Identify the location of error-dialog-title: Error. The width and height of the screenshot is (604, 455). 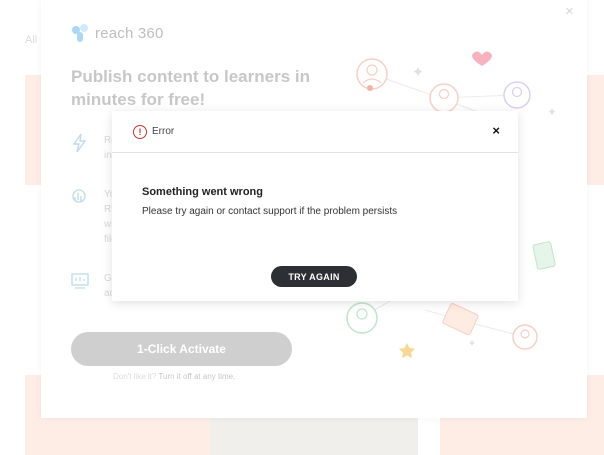
(163, 131).